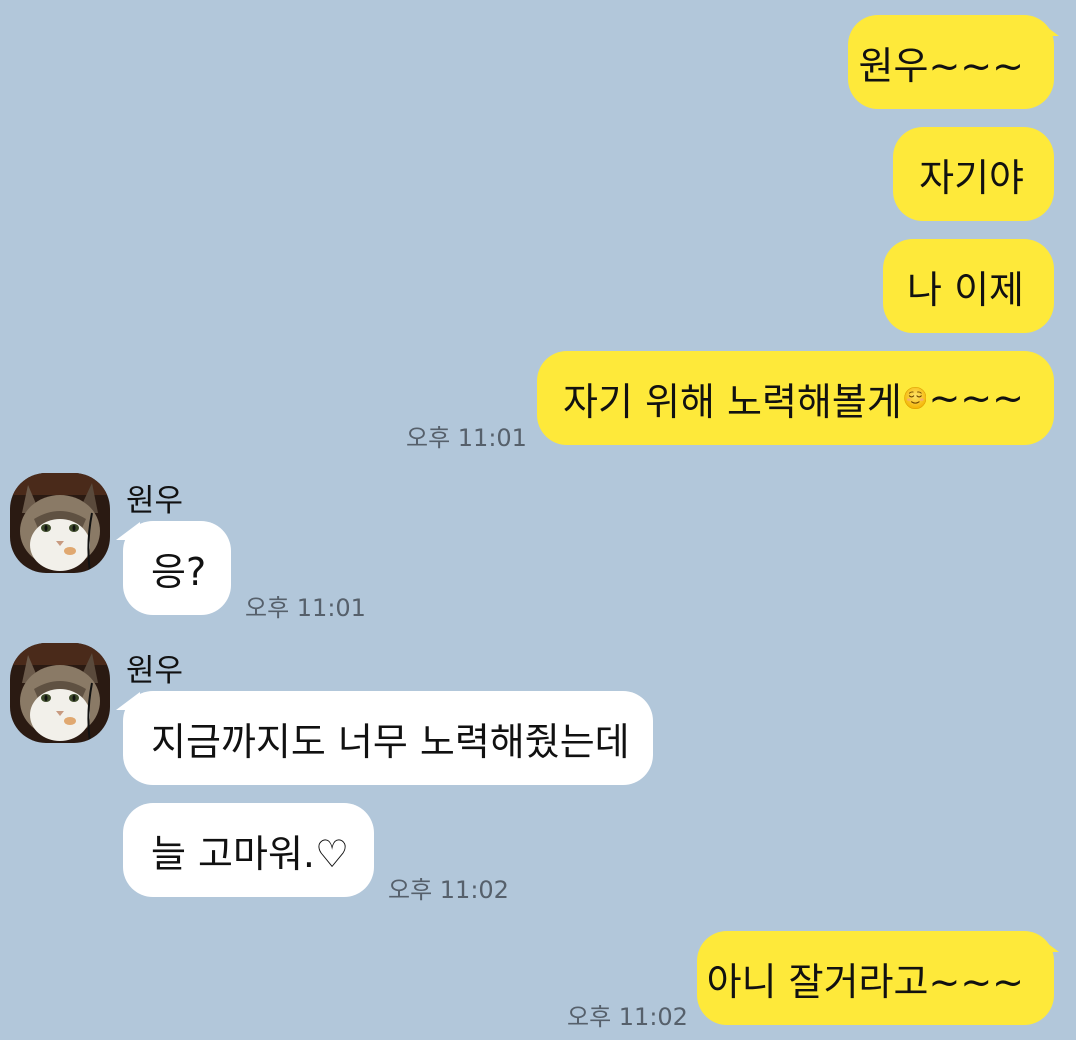  Describe the element at coordinates (732, 401) in the screenshot. I see `message-text: 자기 위해 노력해볼게` at that location.